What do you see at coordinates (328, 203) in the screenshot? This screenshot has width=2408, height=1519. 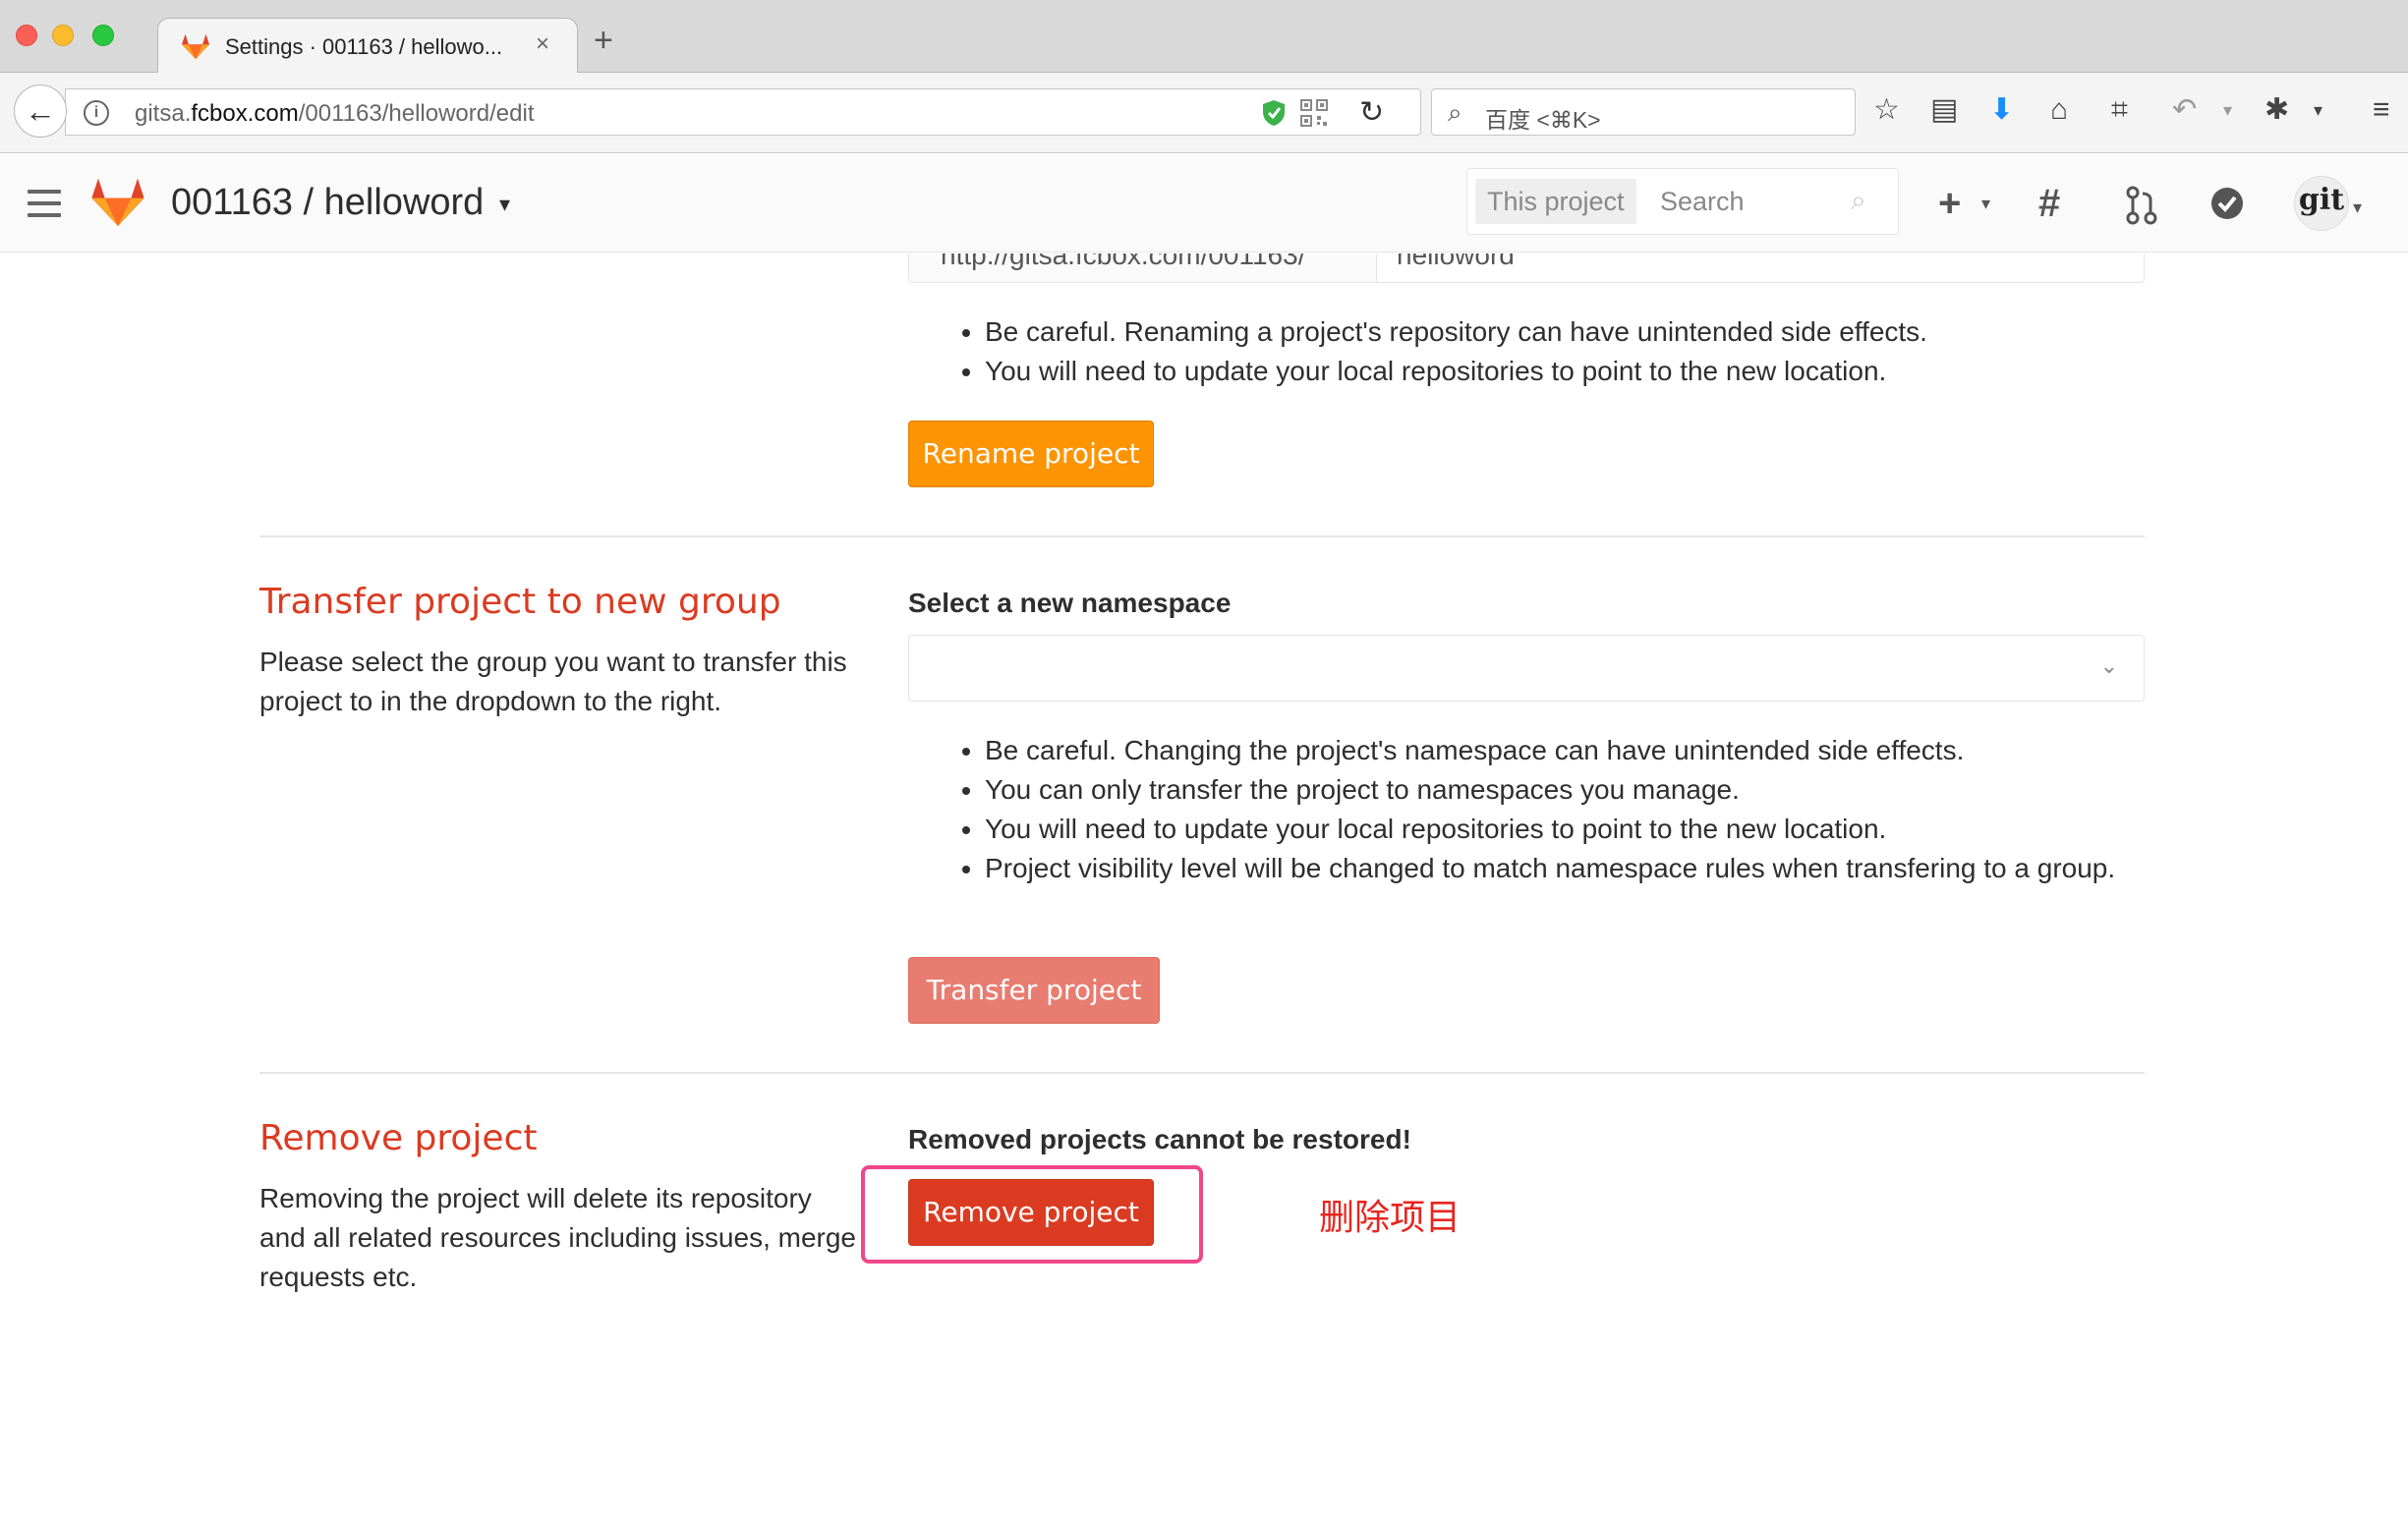 I see `project-title: 001163 / helloword` at bounding box center [328, 203].